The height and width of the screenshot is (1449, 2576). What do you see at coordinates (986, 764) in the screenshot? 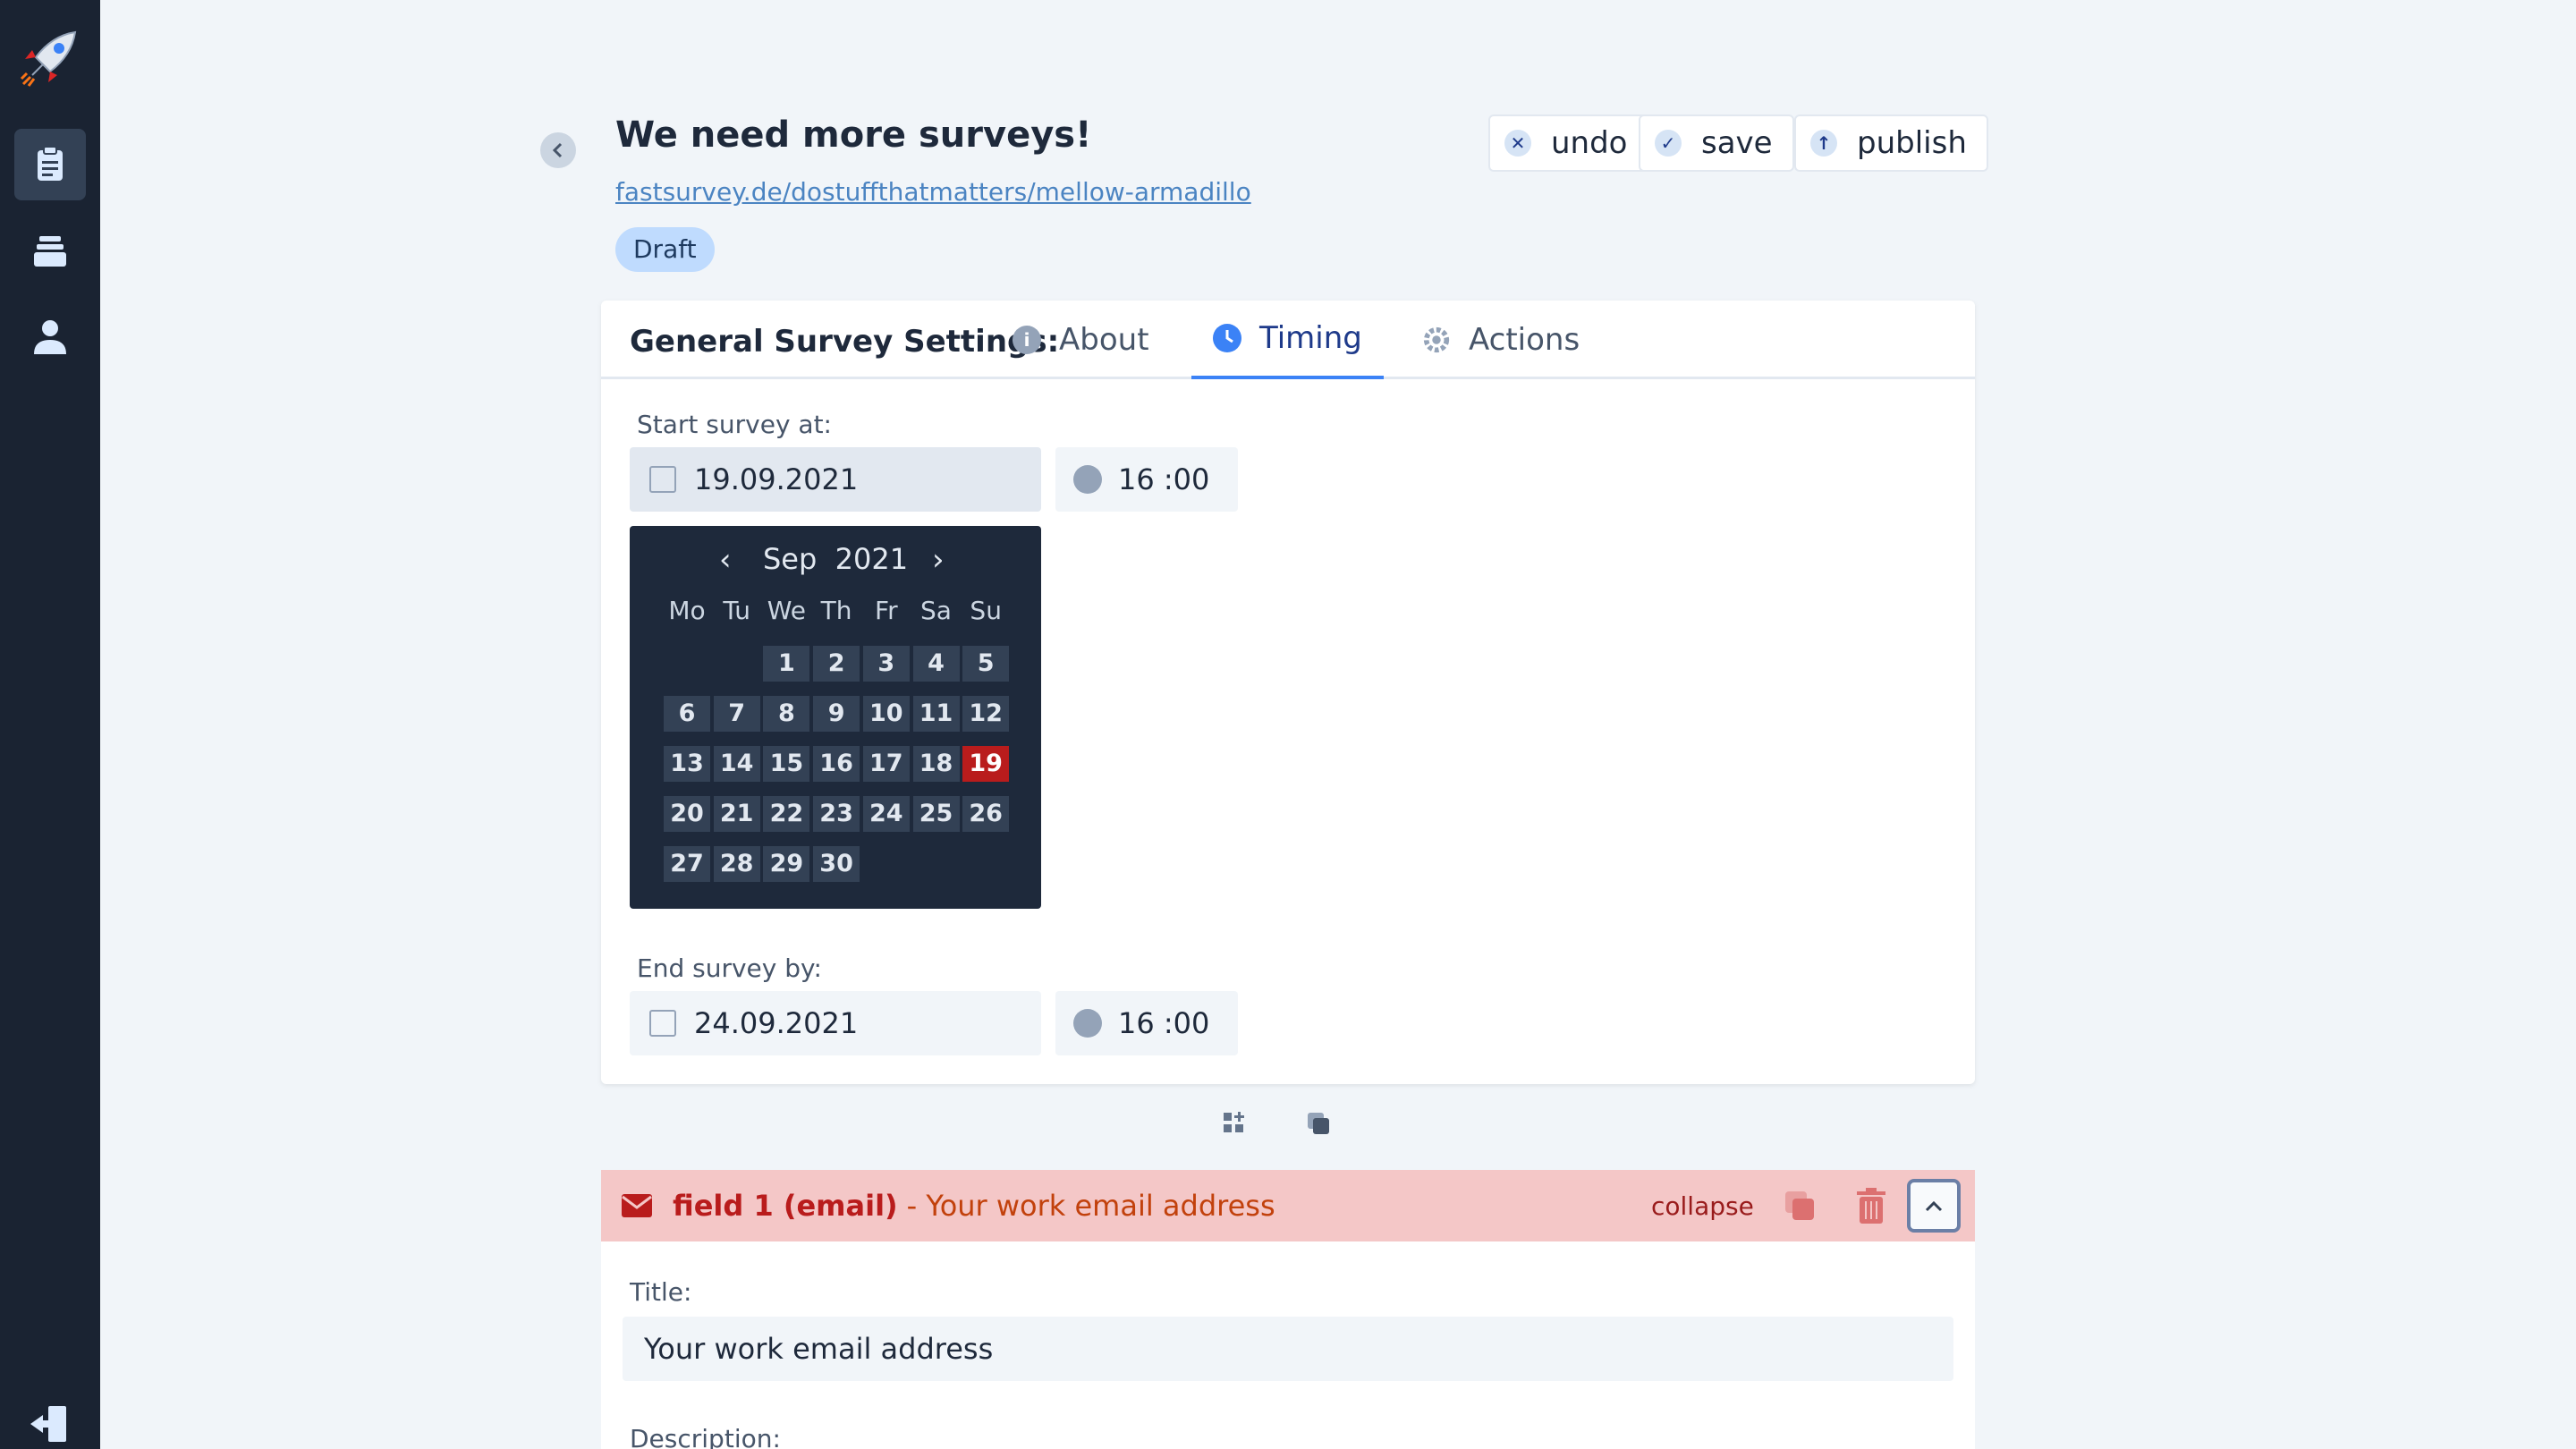
I see `calendar-day-selected: 19` at bounding box center [986, 764].